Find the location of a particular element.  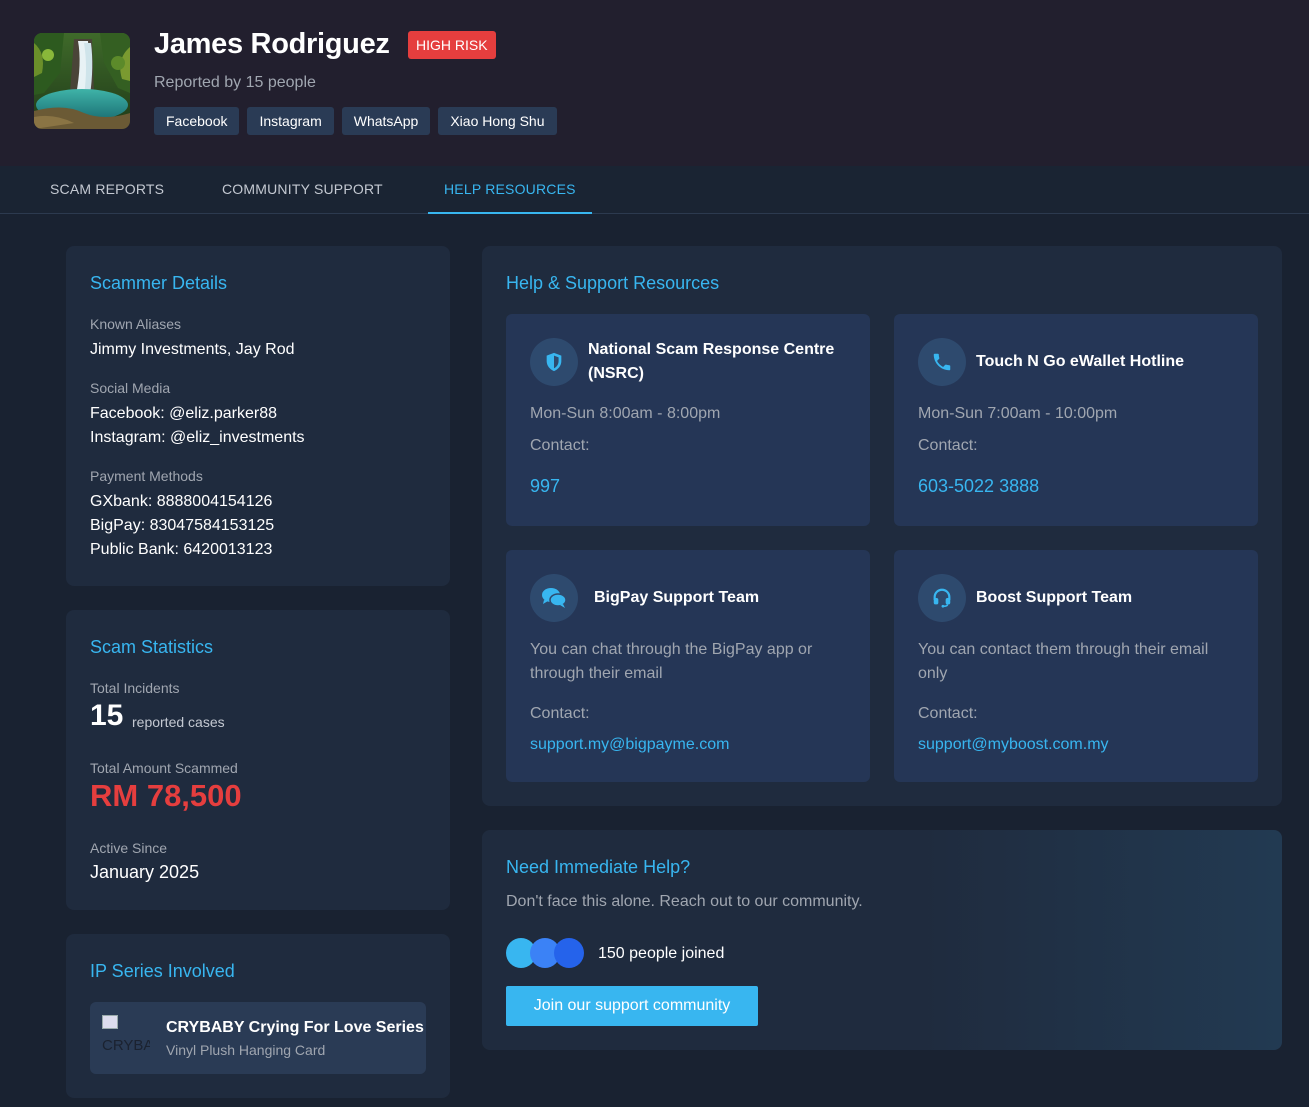

risk-badge: HIGH RISK is located at coordinates (452, 45).